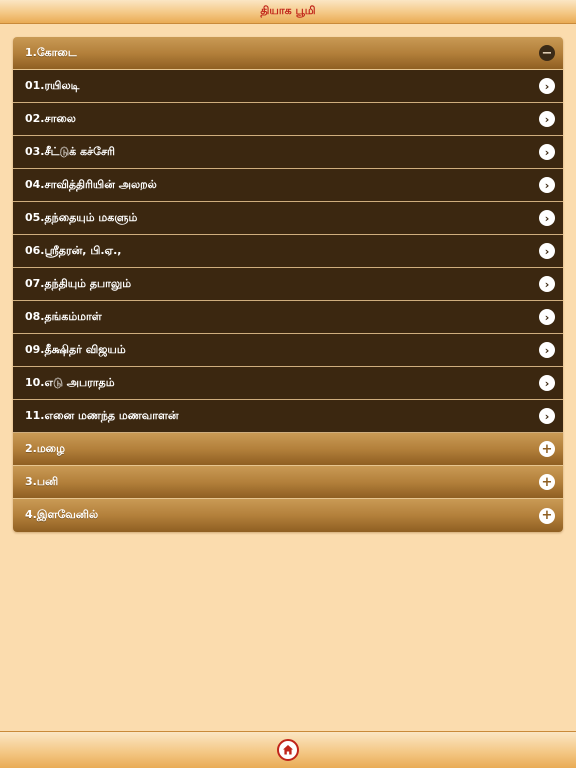 The image size is (576, 768). What do you see at coordinates (288, 416) in the screenshot?
I see `list-item: 11.எனை மணந்த மணவாளன் ›` at bounding box center [288, 416].